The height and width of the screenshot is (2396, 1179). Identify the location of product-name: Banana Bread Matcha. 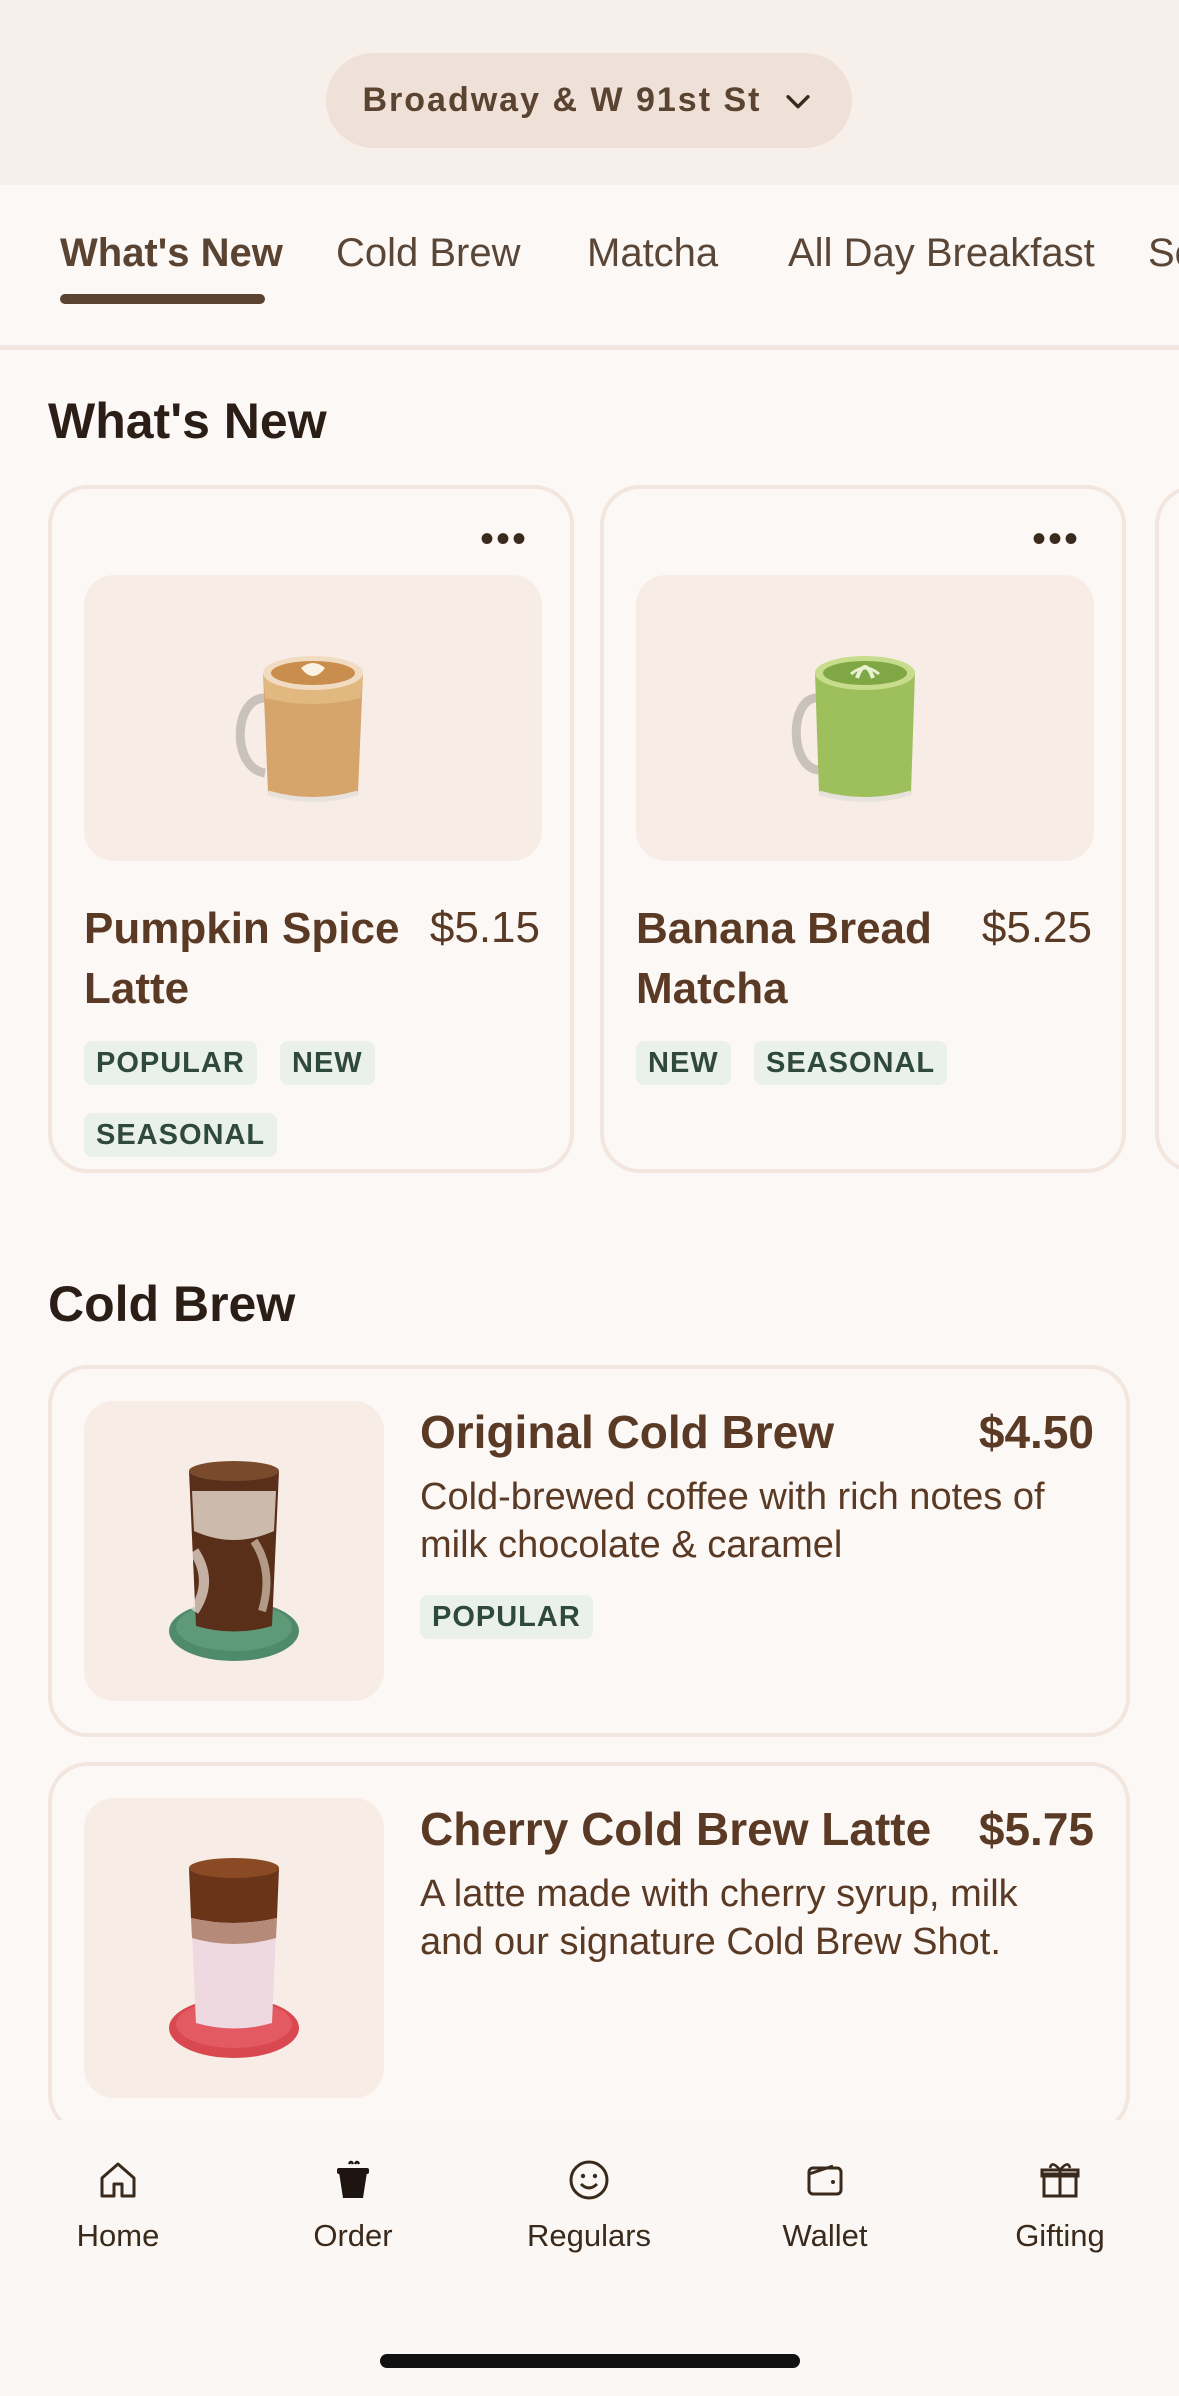
(784, 958).